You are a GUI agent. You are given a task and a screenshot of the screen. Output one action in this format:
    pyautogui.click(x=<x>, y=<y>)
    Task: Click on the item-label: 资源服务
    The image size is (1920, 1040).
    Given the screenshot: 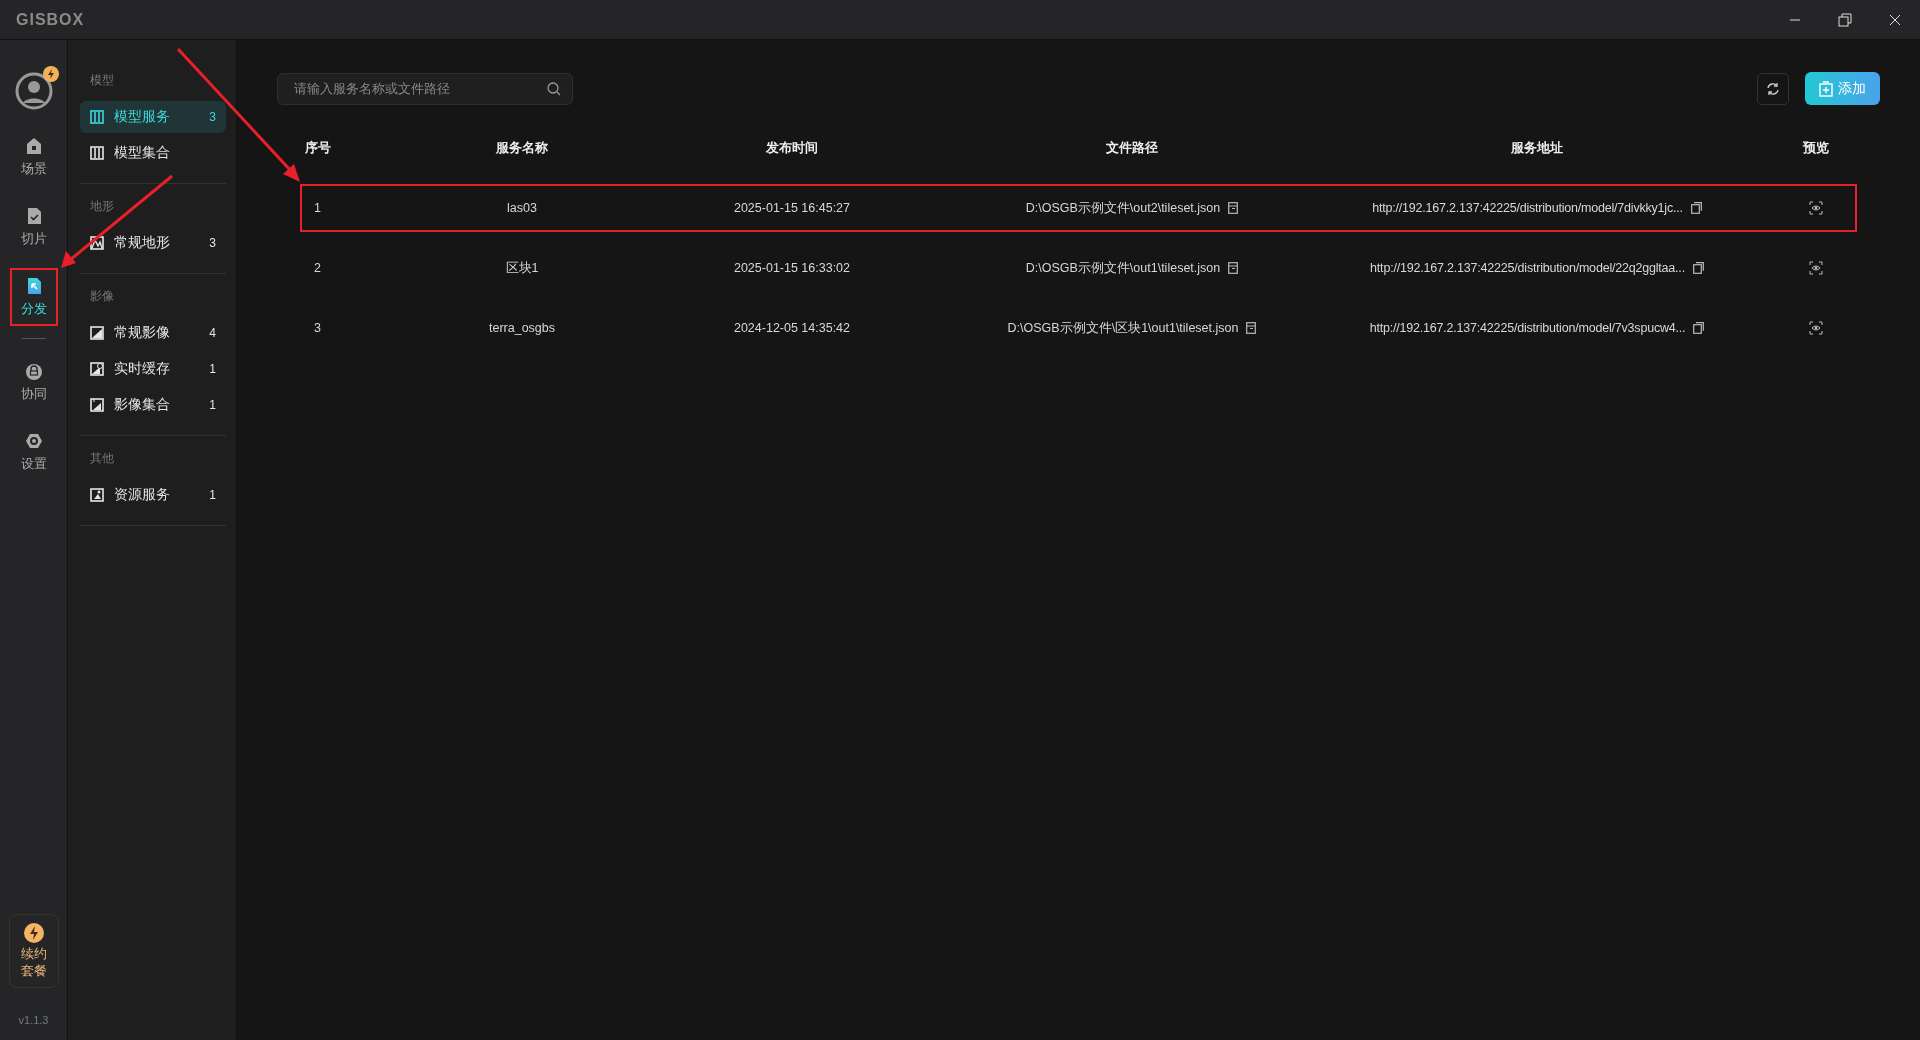 What is the action you would take?
    pyautogui.click(x=142, y=495)
    